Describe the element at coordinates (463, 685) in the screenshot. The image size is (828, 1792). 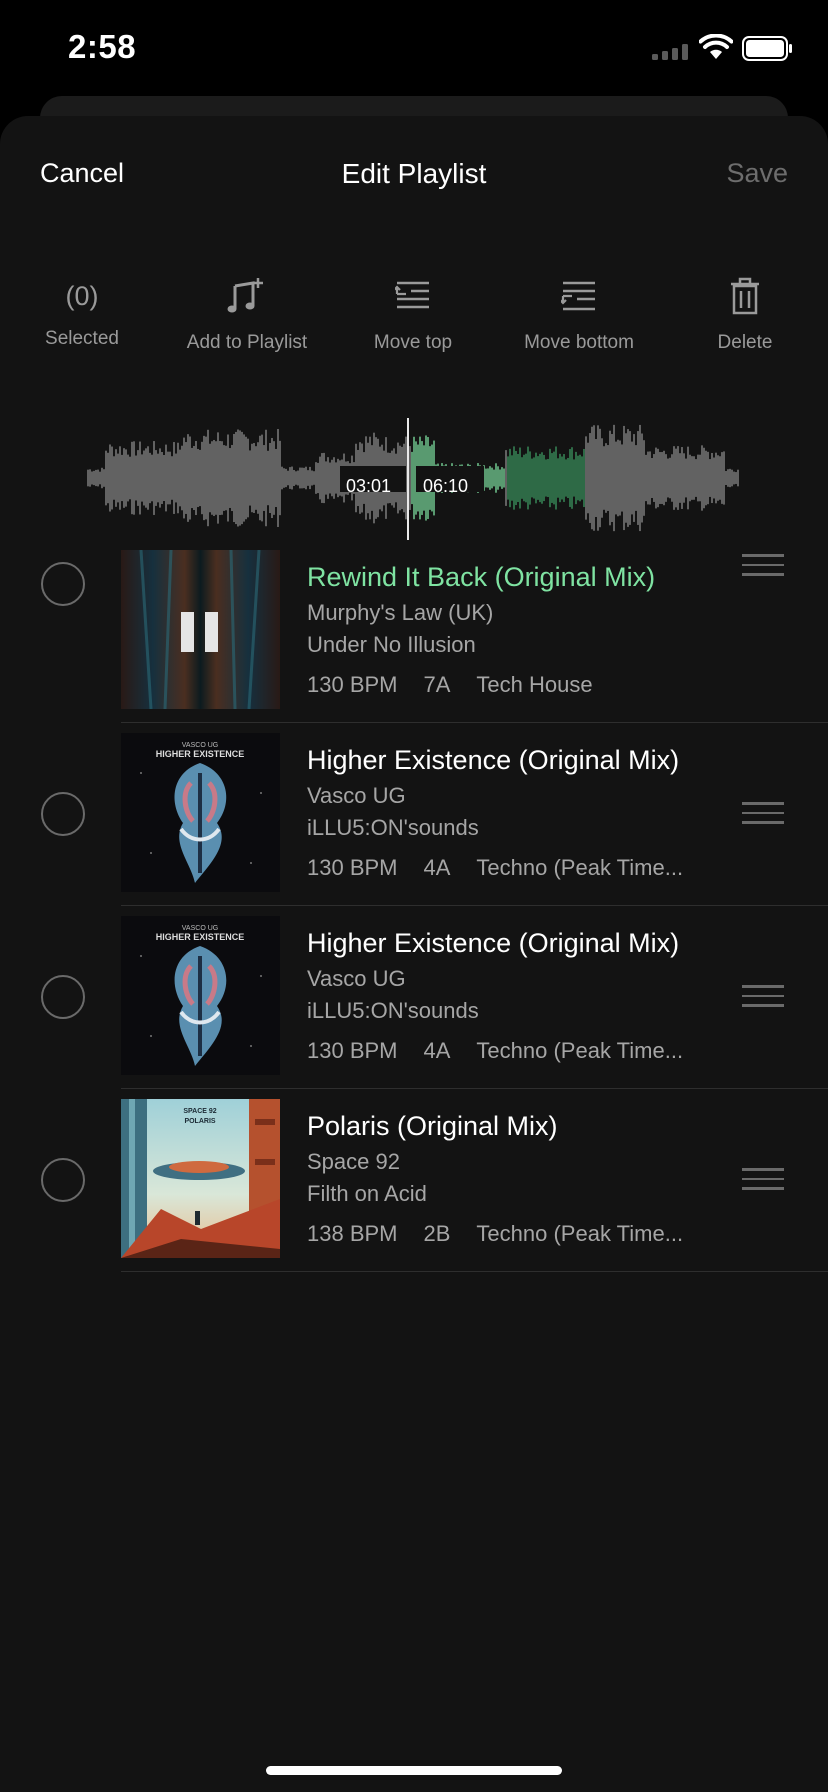
I see `track-meta: 130 BPM 7A Tech House` at that location.